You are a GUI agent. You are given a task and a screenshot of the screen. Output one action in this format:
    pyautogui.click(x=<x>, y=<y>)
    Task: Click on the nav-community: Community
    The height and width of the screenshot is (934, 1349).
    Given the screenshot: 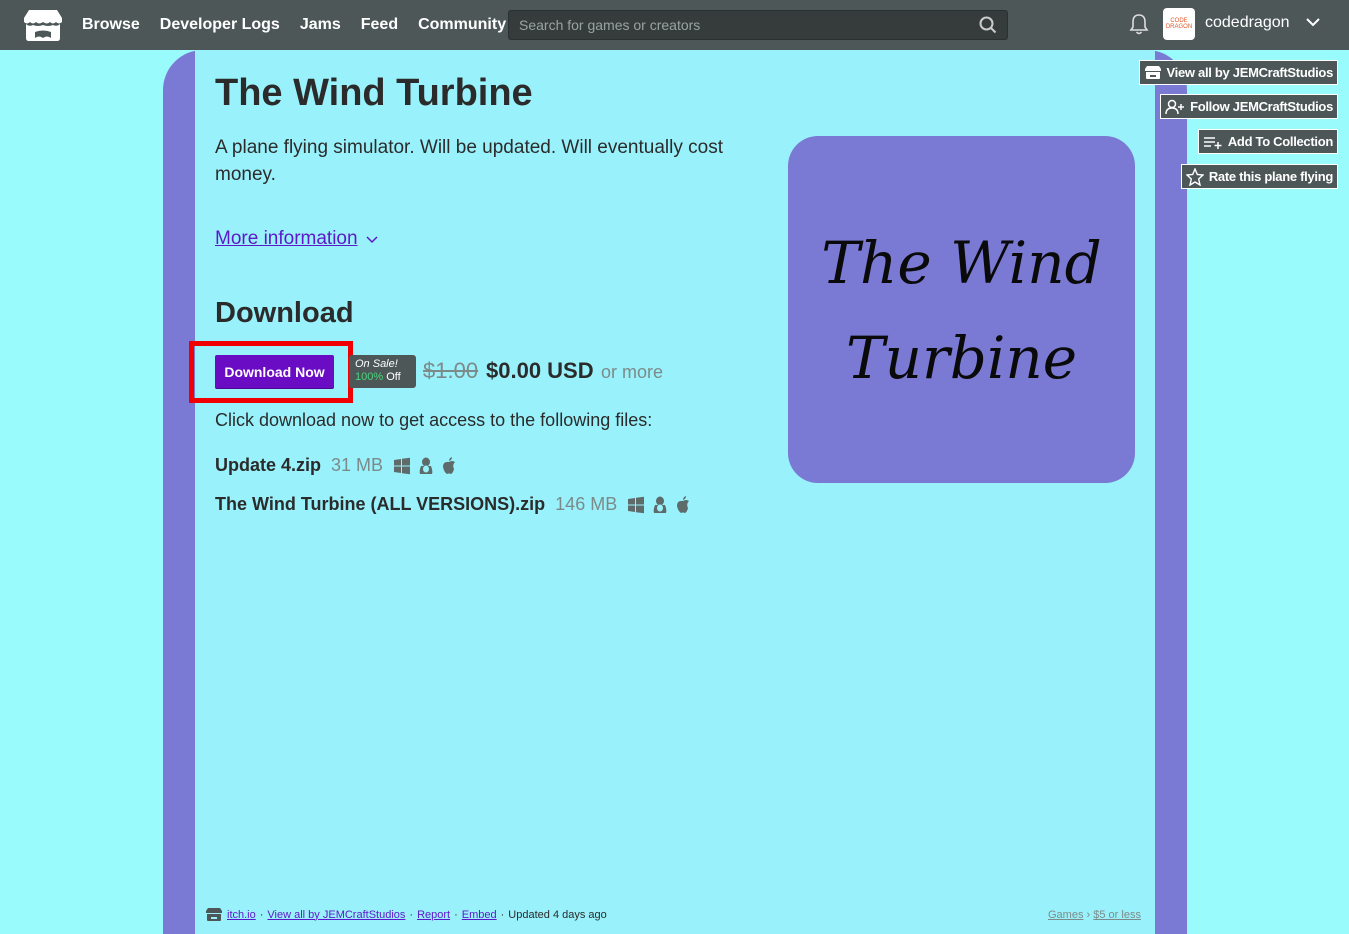 What is the action you would take?
    pyautogui.click(x=462, y=25)
    